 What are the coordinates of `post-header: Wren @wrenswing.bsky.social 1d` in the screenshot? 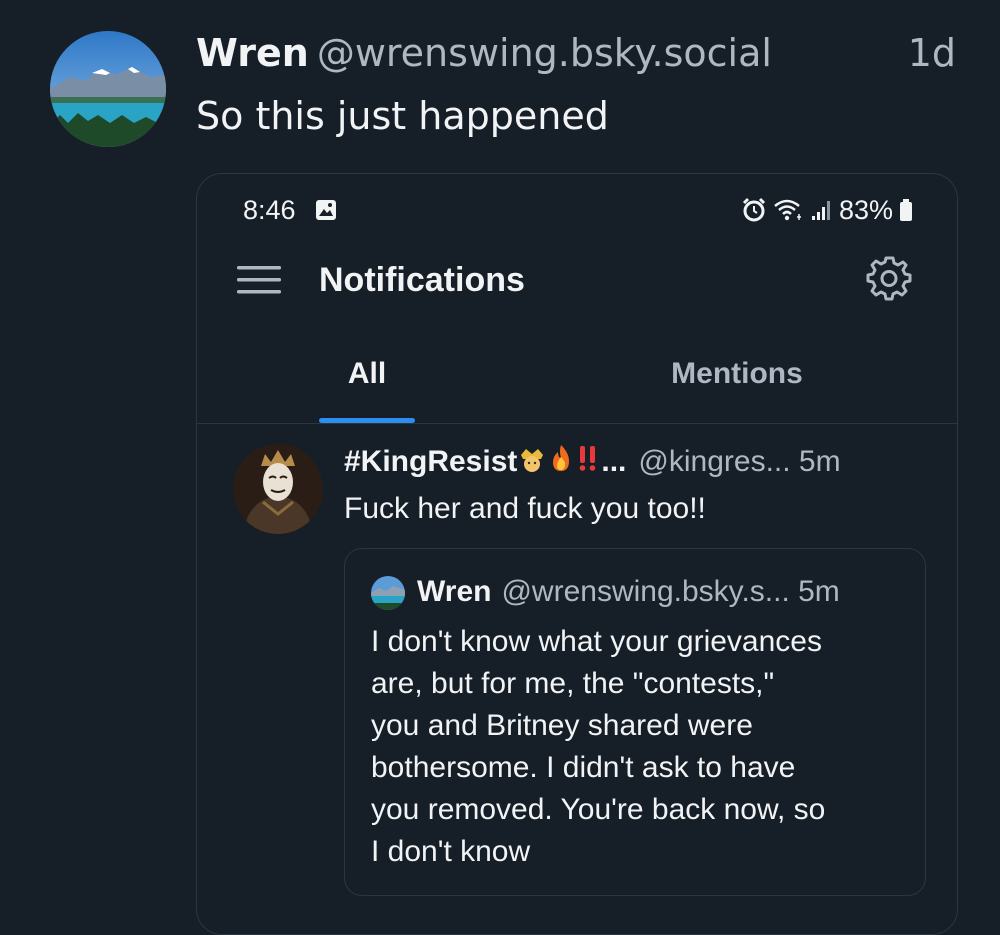 It's located at (581, 53).